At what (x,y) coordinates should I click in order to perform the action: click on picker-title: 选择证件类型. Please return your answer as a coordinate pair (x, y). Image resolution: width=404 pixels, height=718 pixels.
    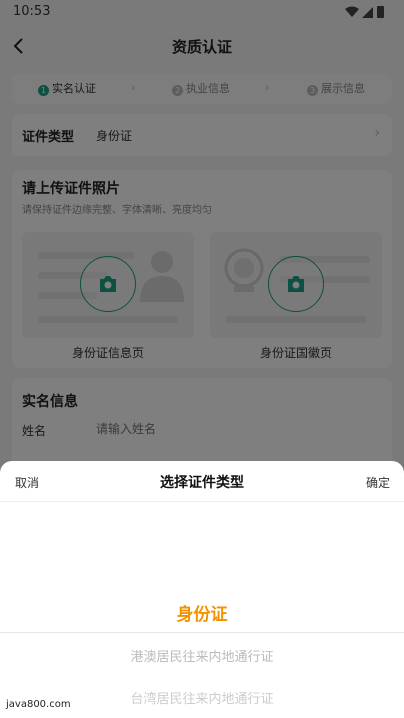
    Looking at the image, I should click on (202, 483).